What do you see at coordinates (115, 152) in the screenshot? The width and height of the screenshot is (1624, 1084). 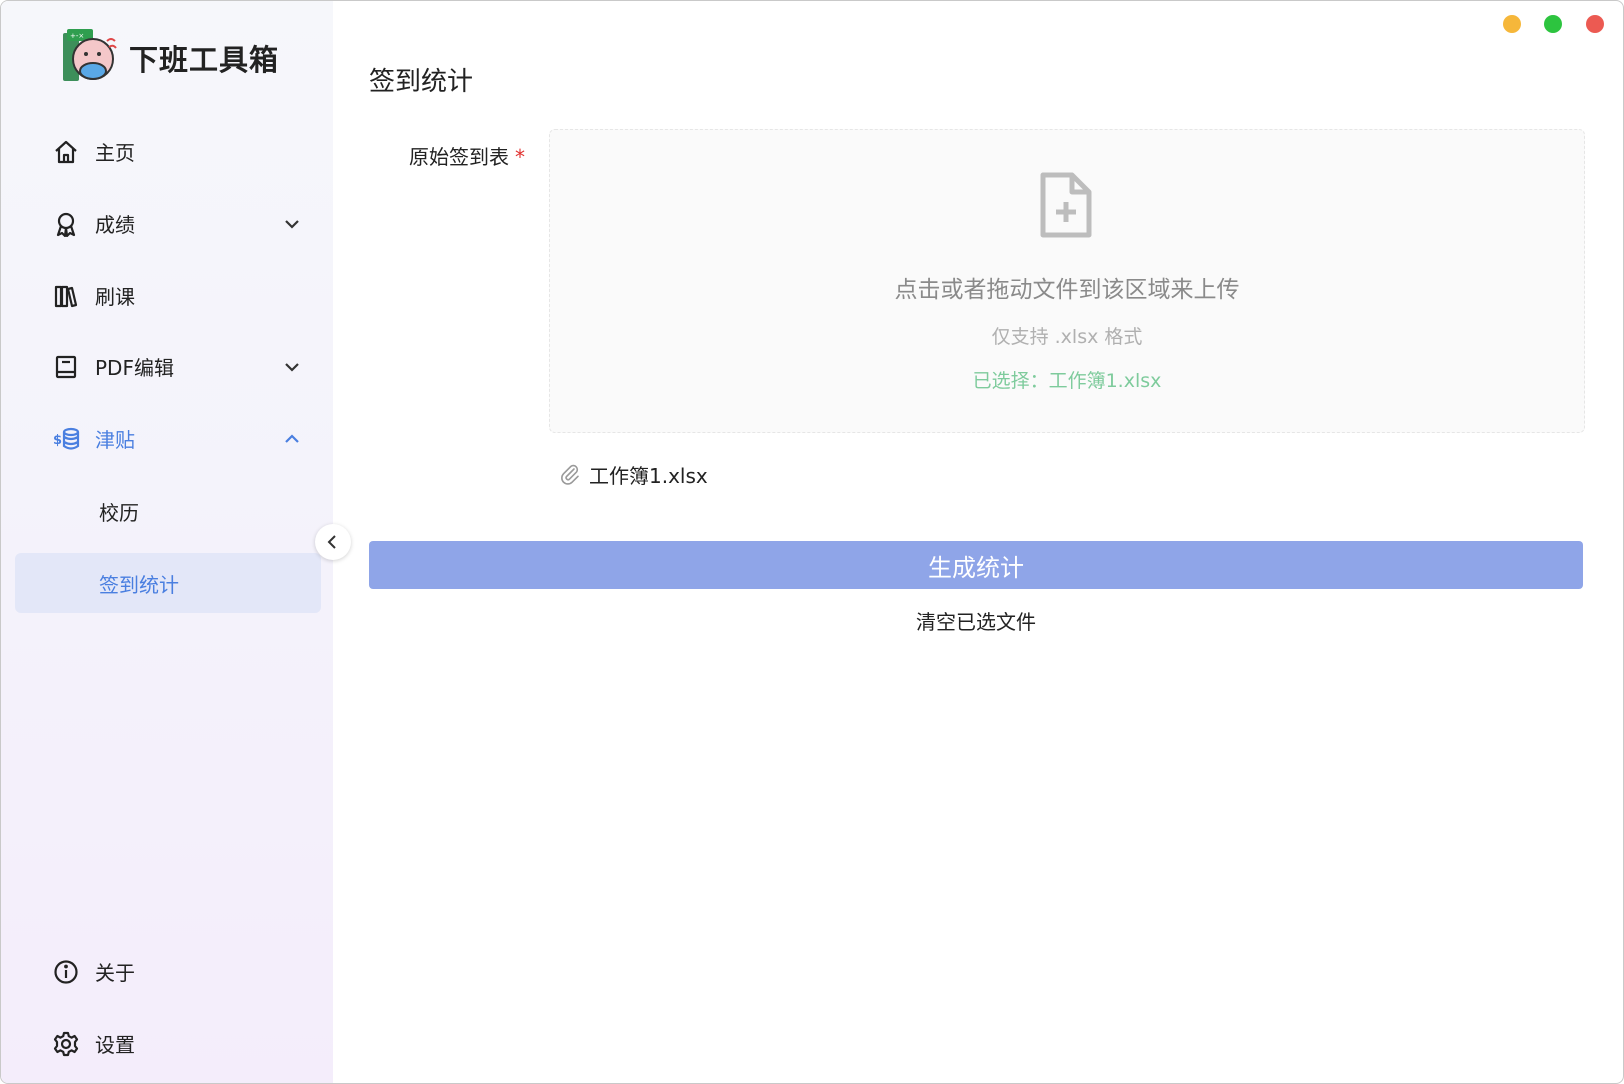 I see `sidebar-item-label: 主页` at bounding box center [115, 152].